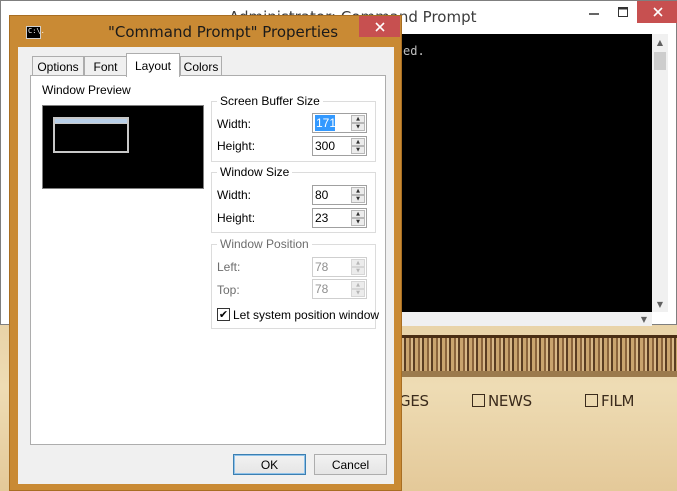 The image size is (677, 491). What do you see at coordinates (358, 150) in the screenshot?
I see `buffer-height-down-arrow-icon: ▼` at bounding box center [358, 150].